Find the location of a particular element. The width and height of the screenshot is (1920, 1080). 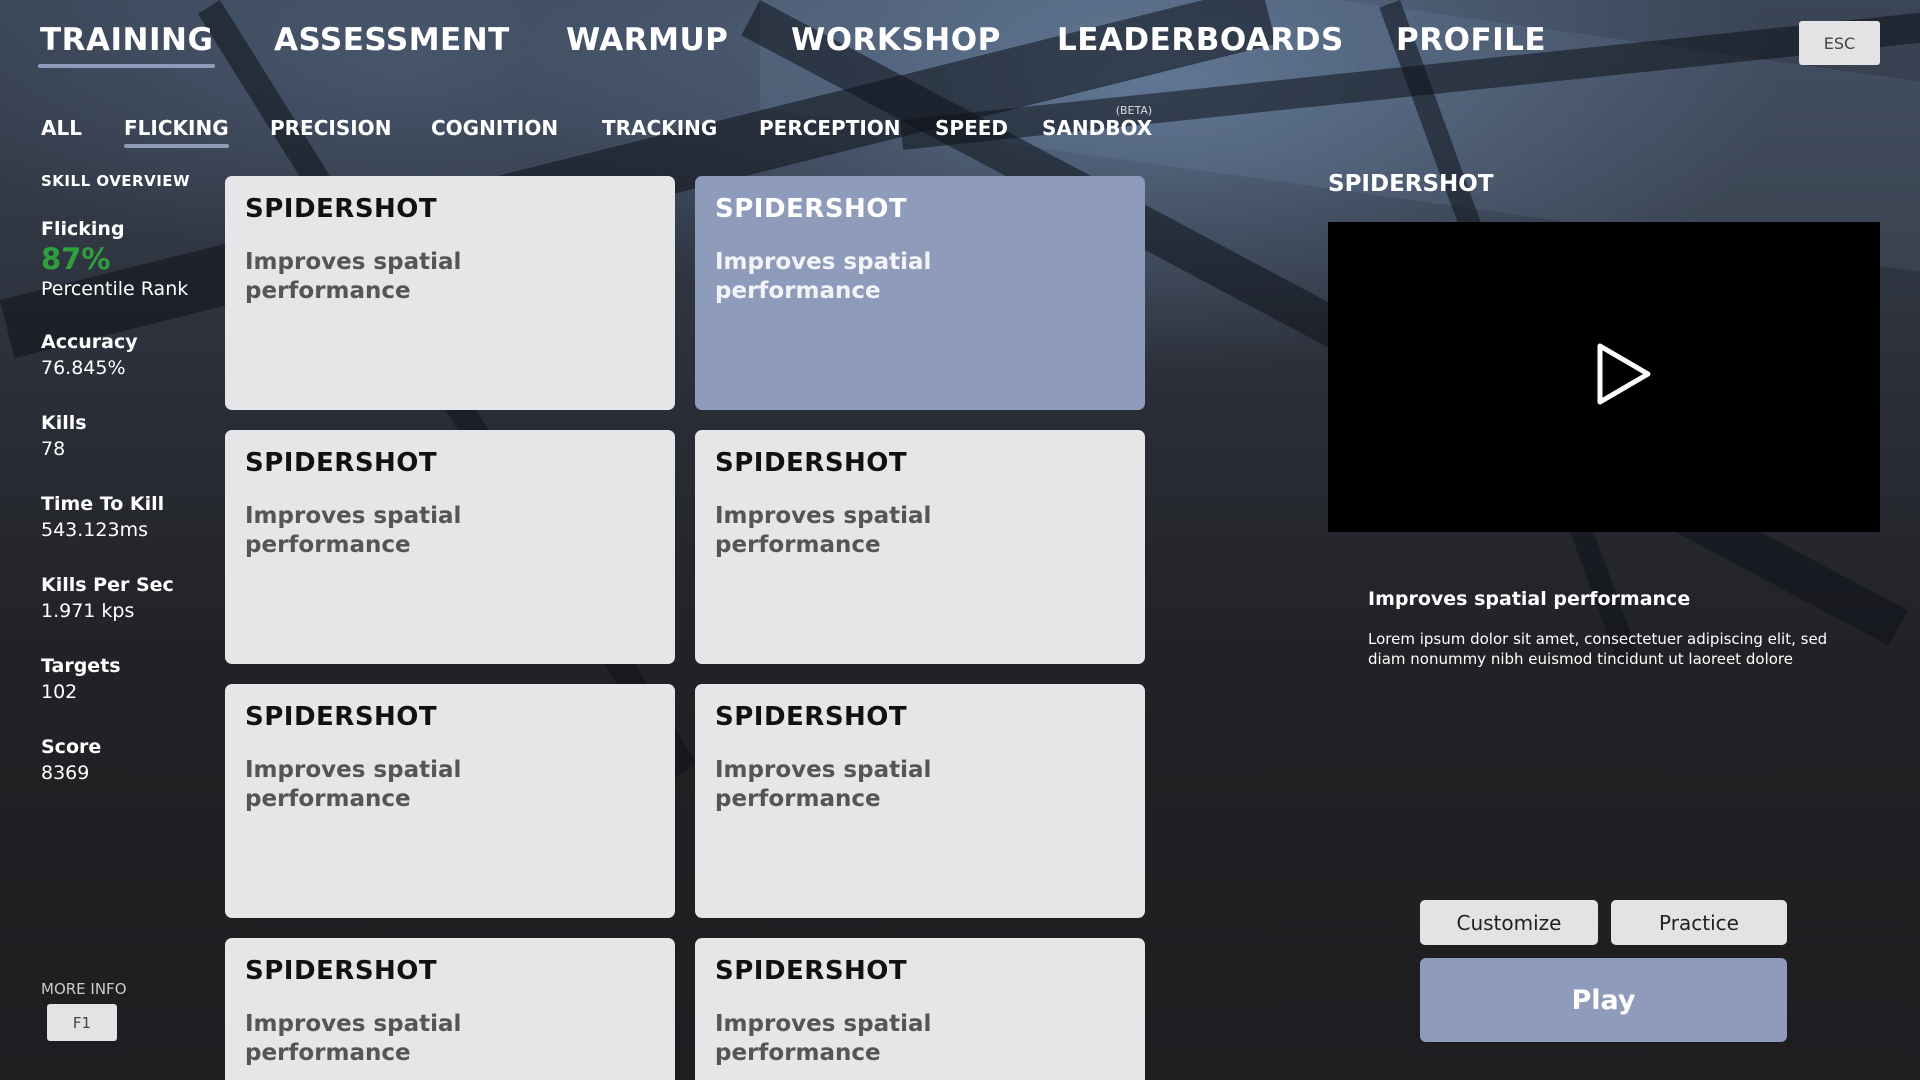

skill-overview-title: SKILL OVERVIEW is located at coordinates (116, 181).